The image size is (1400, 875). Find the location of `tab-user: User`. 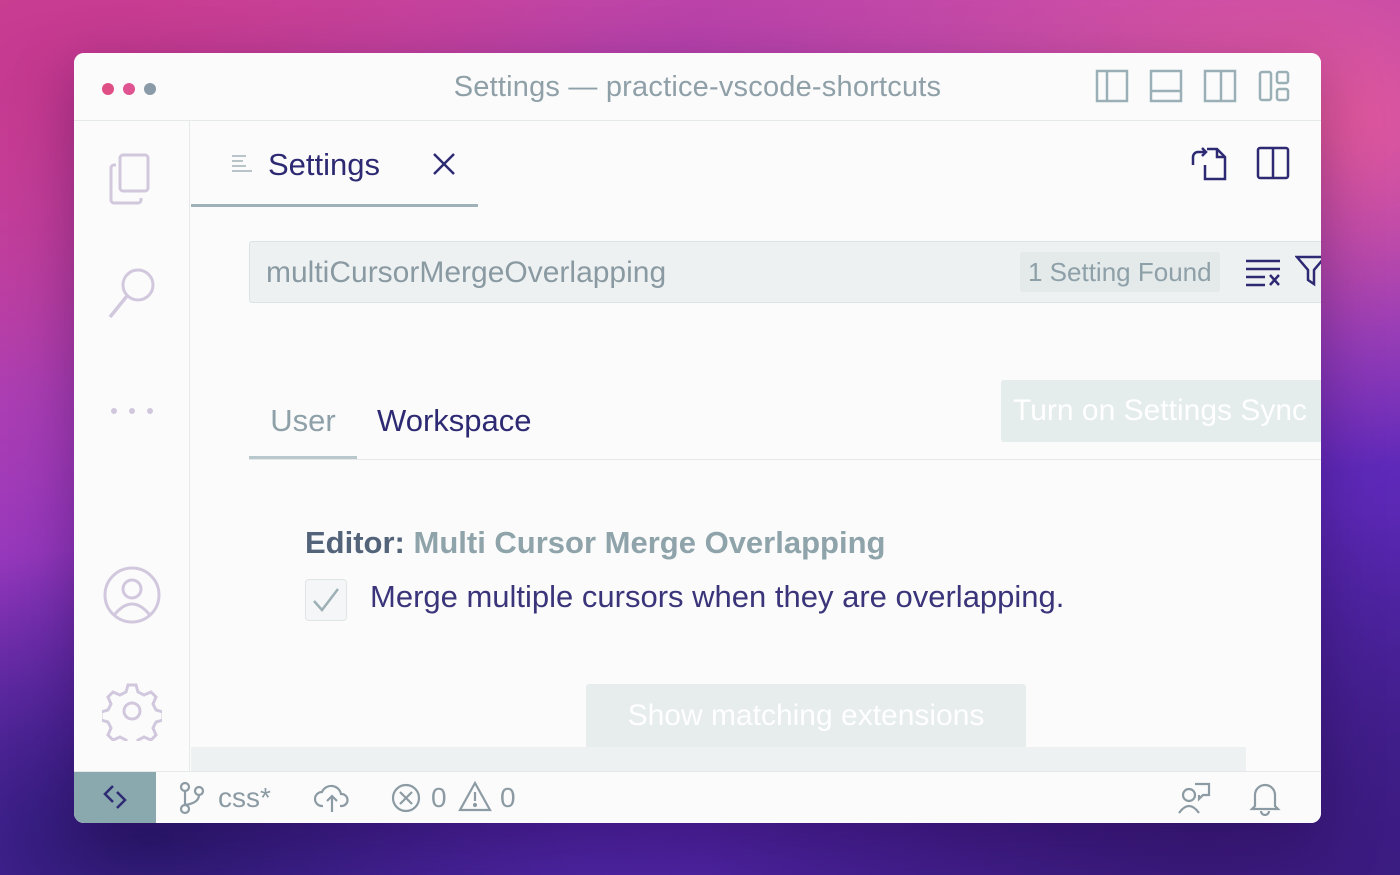

tab-user: User is located at coordinates (303, 427).